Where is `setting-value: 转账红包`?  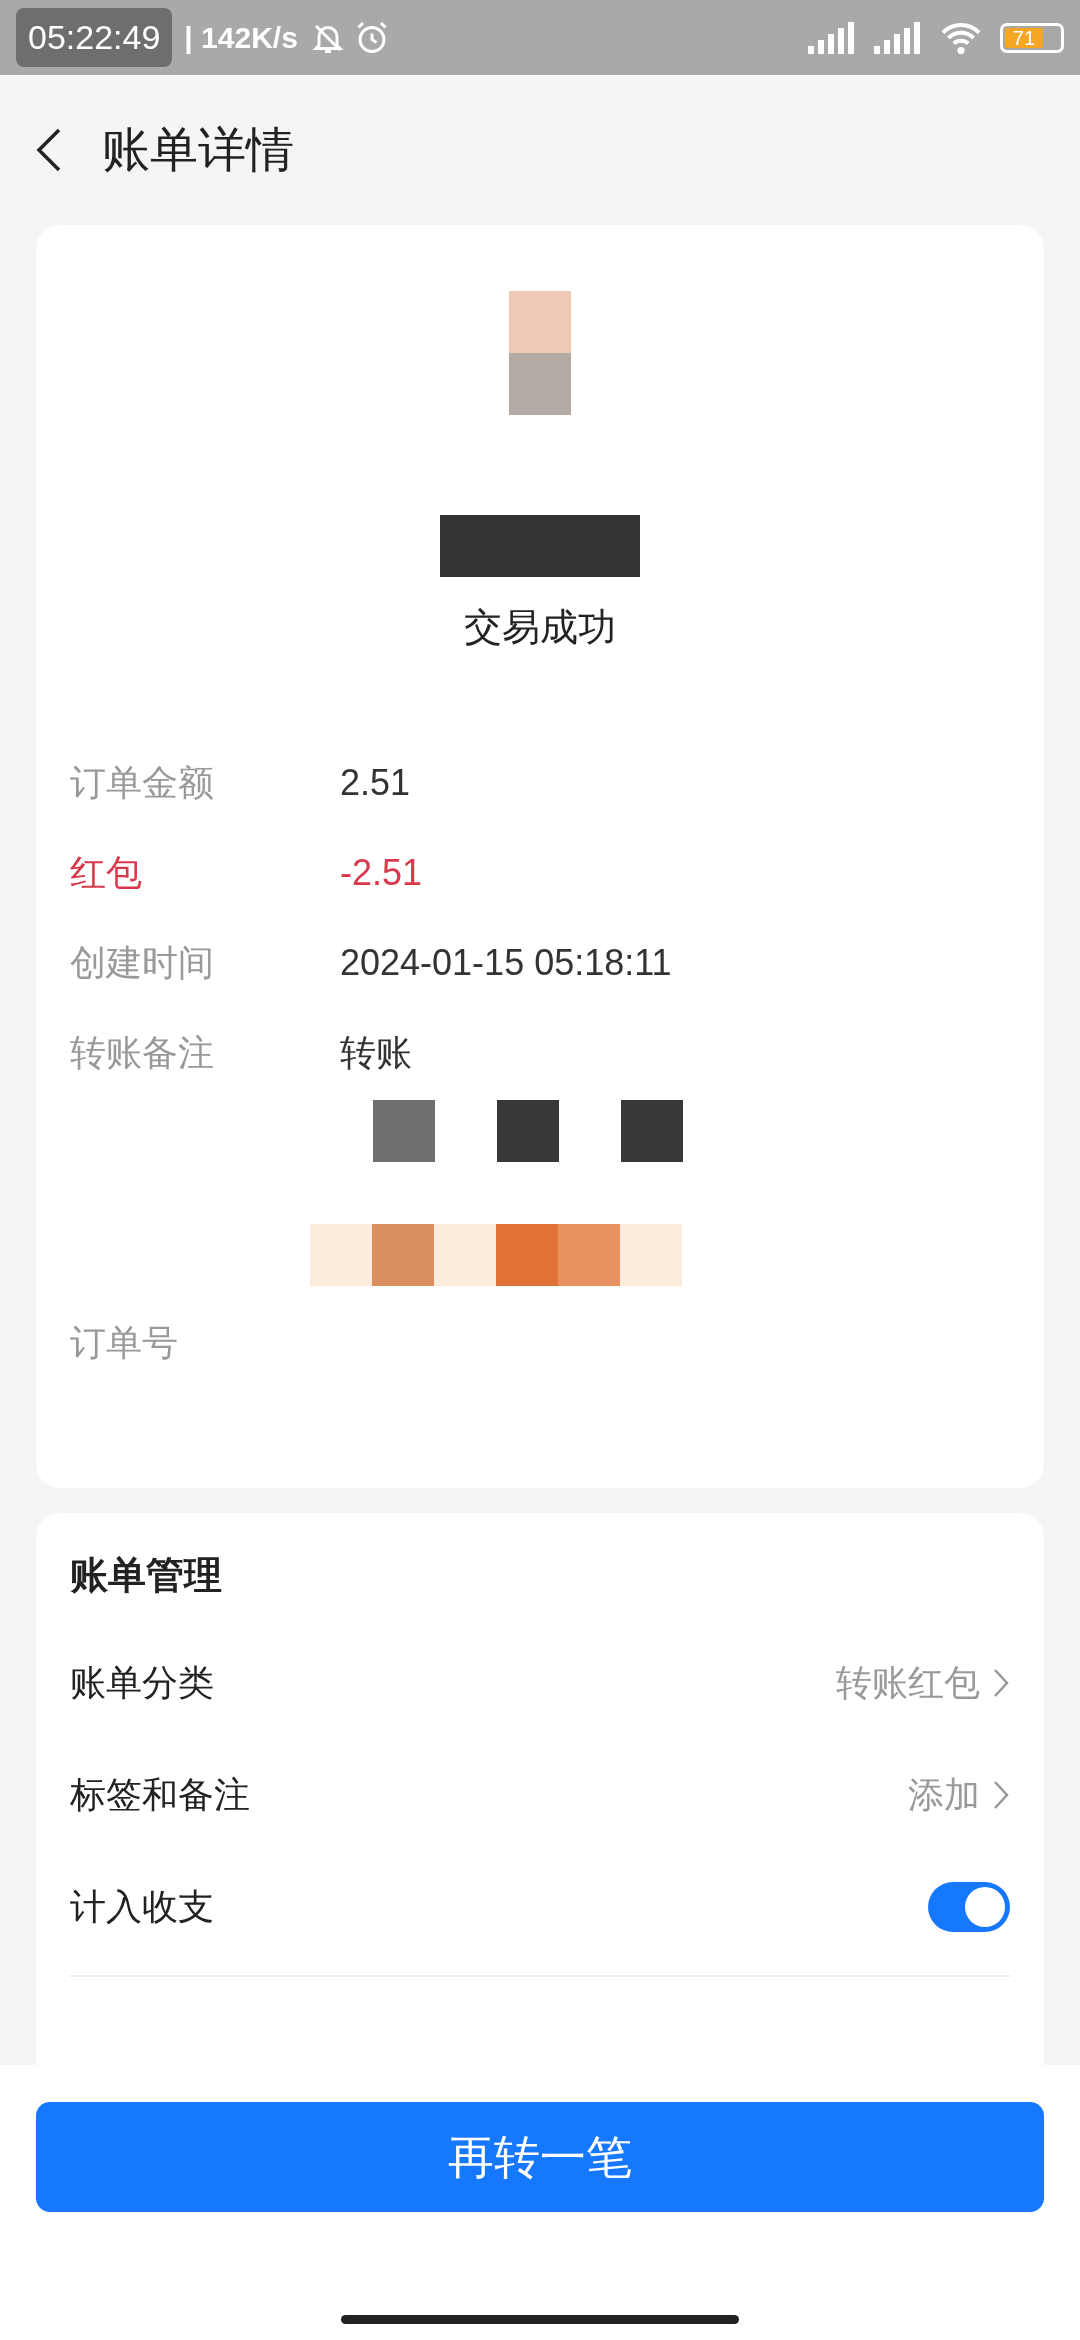
setting-value: 转账红包 is located at coordinates (908, 1683).